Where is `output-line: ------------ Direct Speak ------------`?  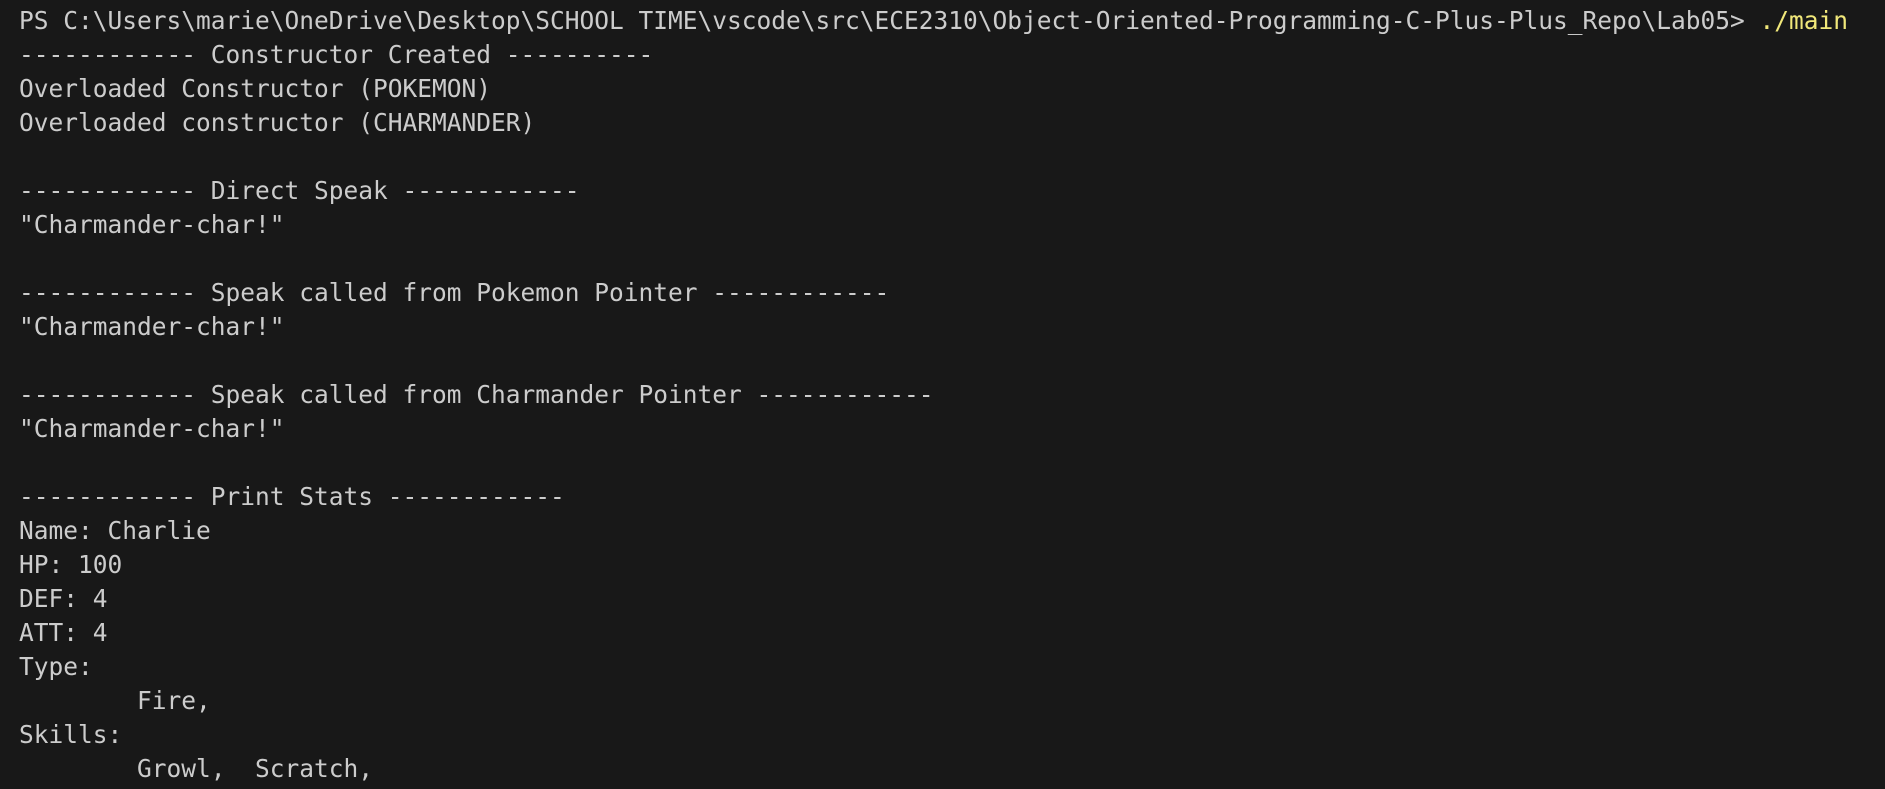 output-line: ------------ Direct Speak ------------ is located at coordinates (299, 190).